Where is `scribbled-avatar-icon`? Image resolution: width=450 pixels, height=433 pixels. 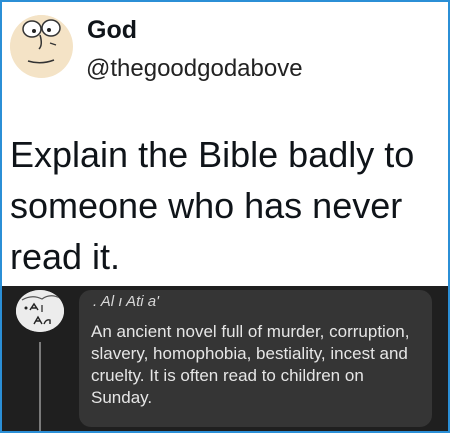 scribbled-avatar-icon is located at coordinates (40, 311).